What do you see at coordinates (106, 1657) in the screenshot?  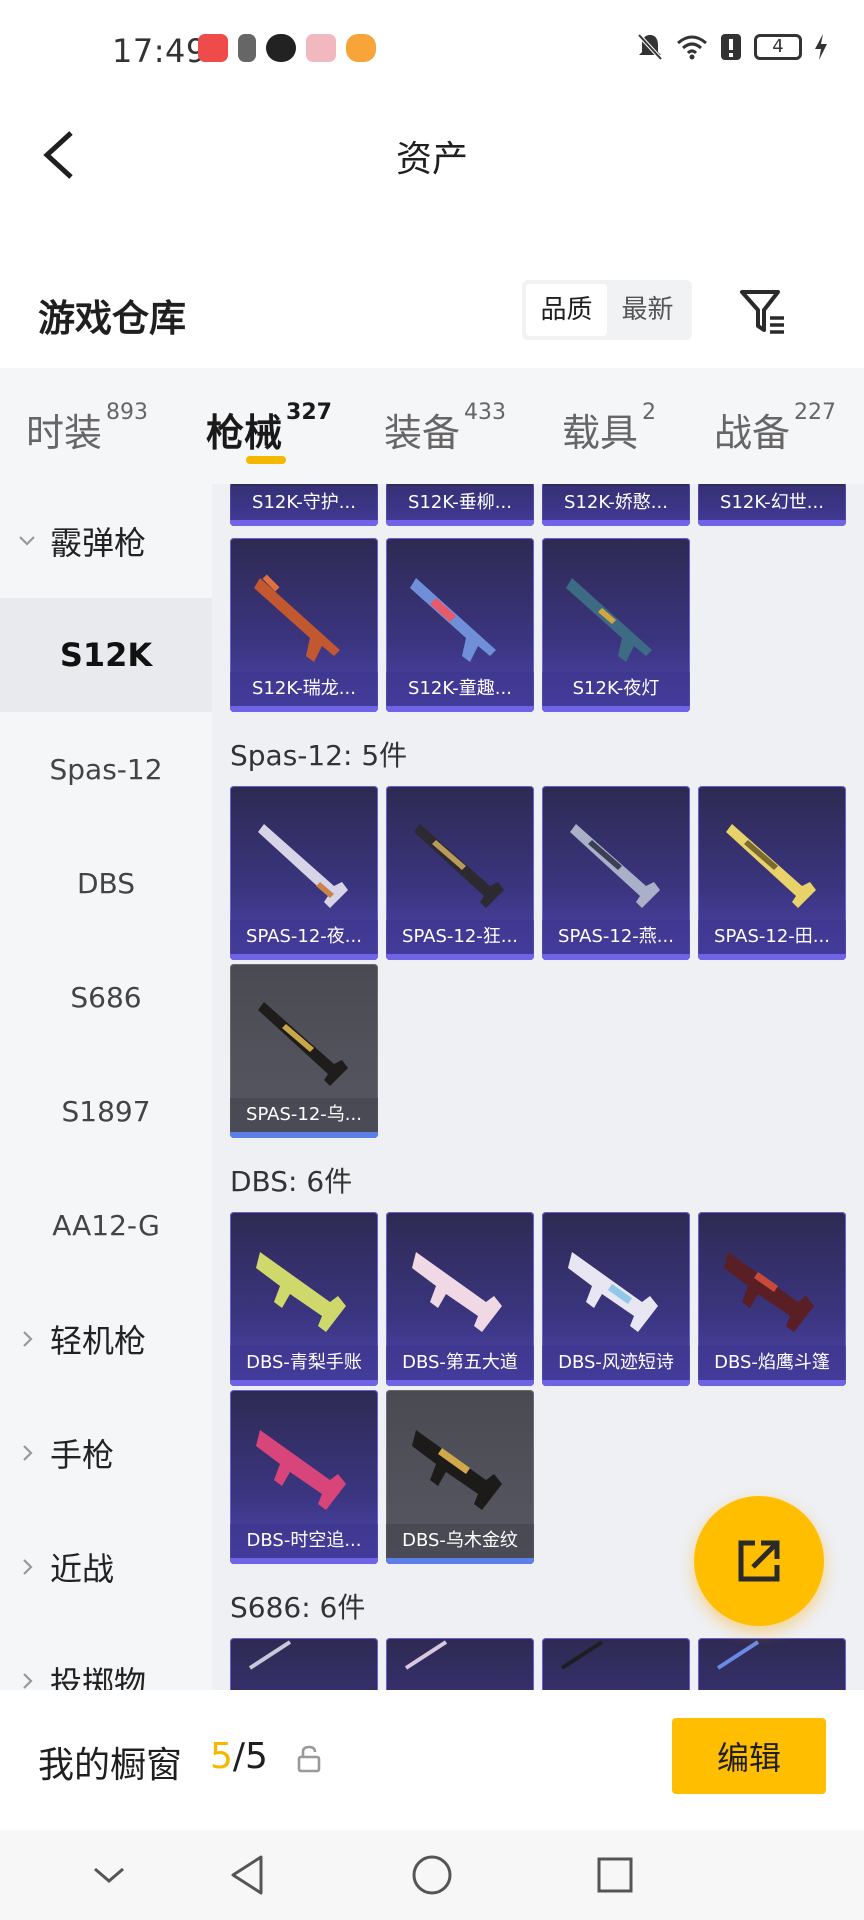 I see `sidebar-group-throwable: 投掷物` at bounding box center [106, 1657].